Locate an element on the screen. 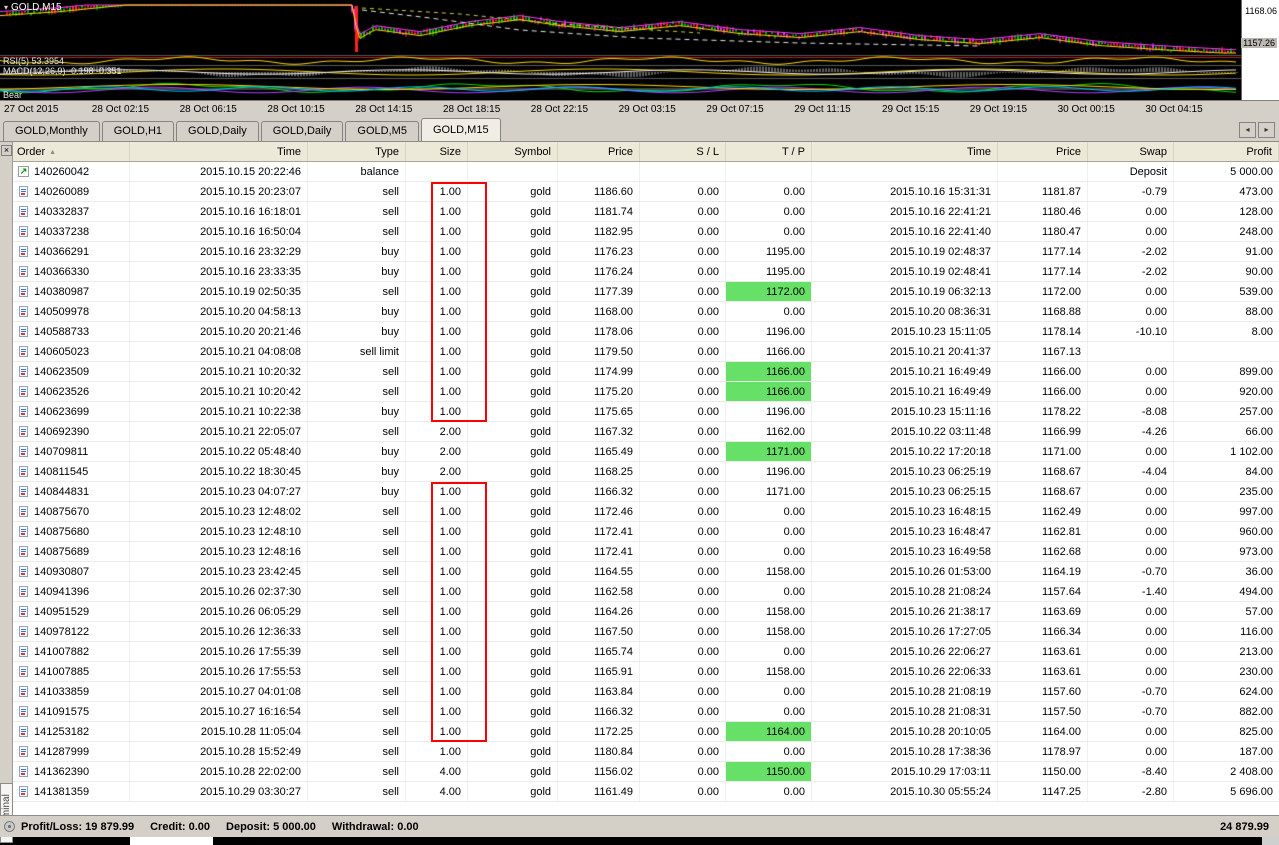  cell-profit: 36.00 is located at coordinates (1259, 572).